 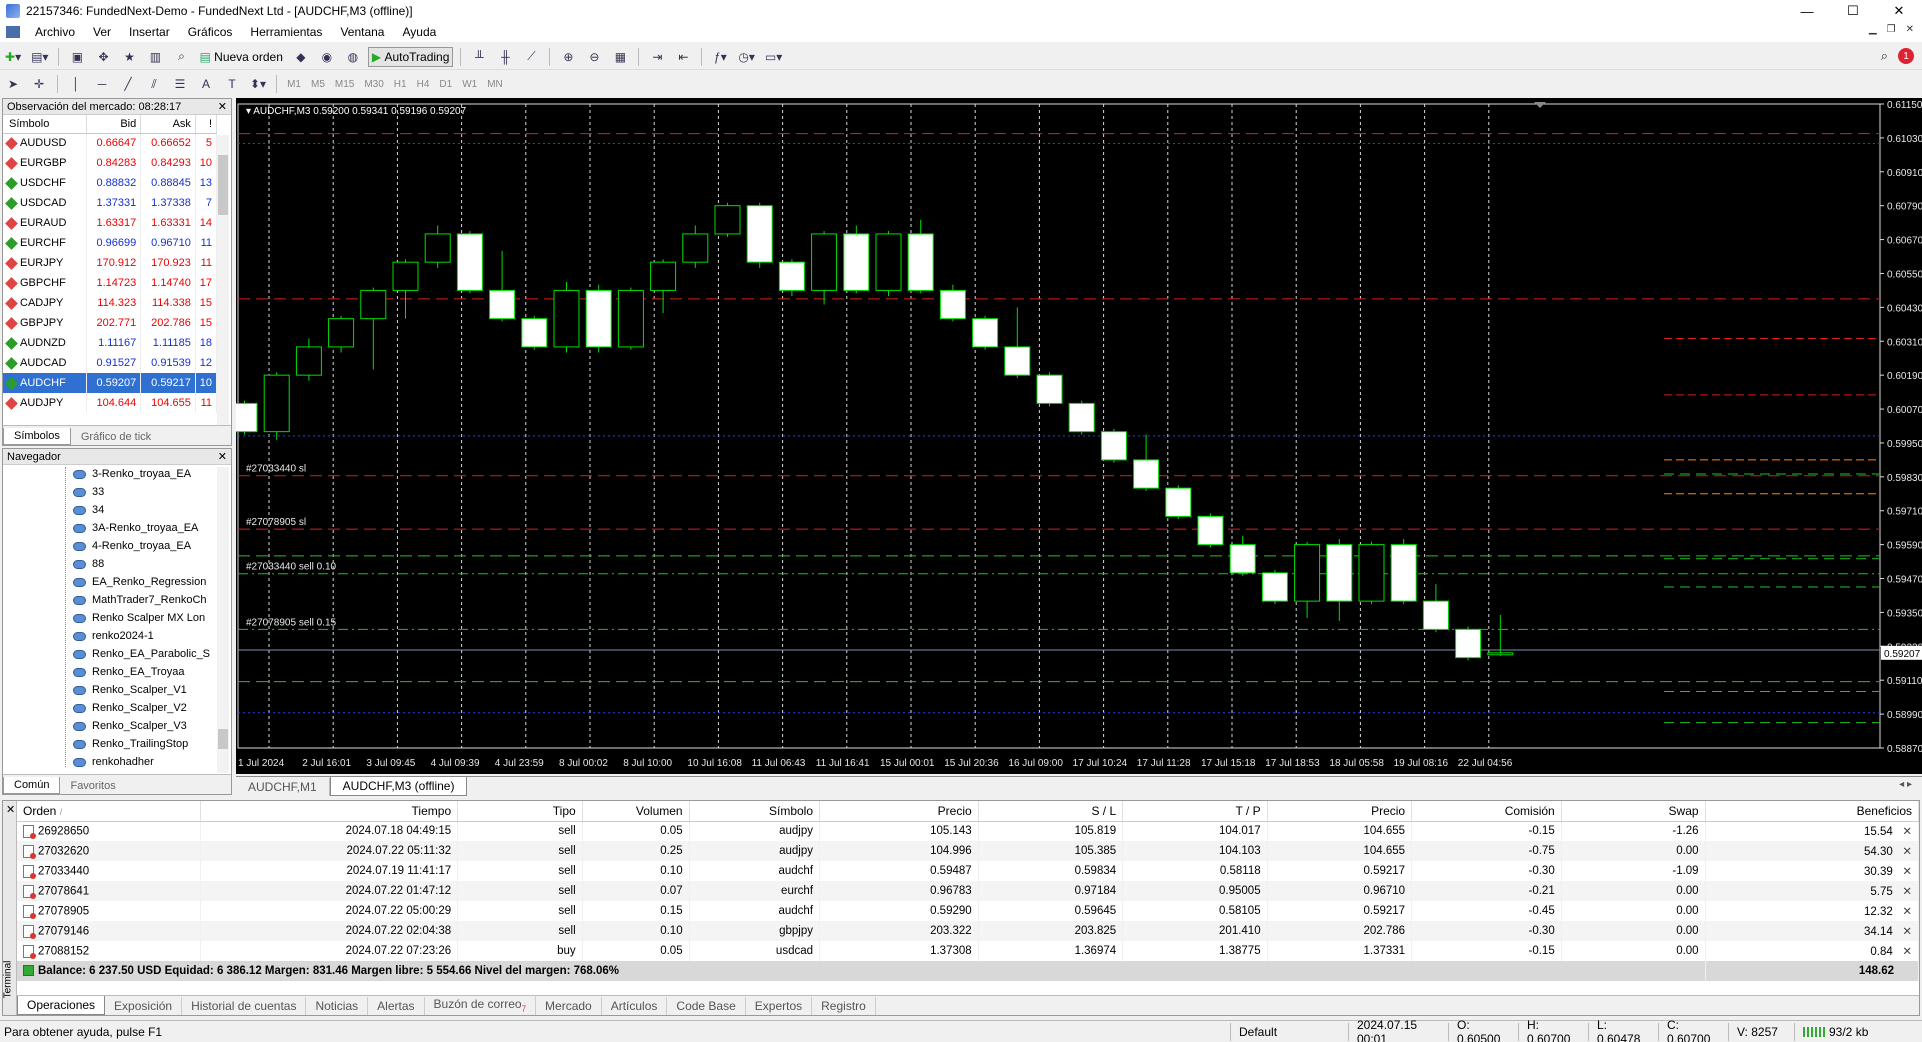 What do you see at coordinates (152, 726) in the screenshot?
I see `navigator-item: Renko_Scalper_V3` at bounding box center [152, 726].